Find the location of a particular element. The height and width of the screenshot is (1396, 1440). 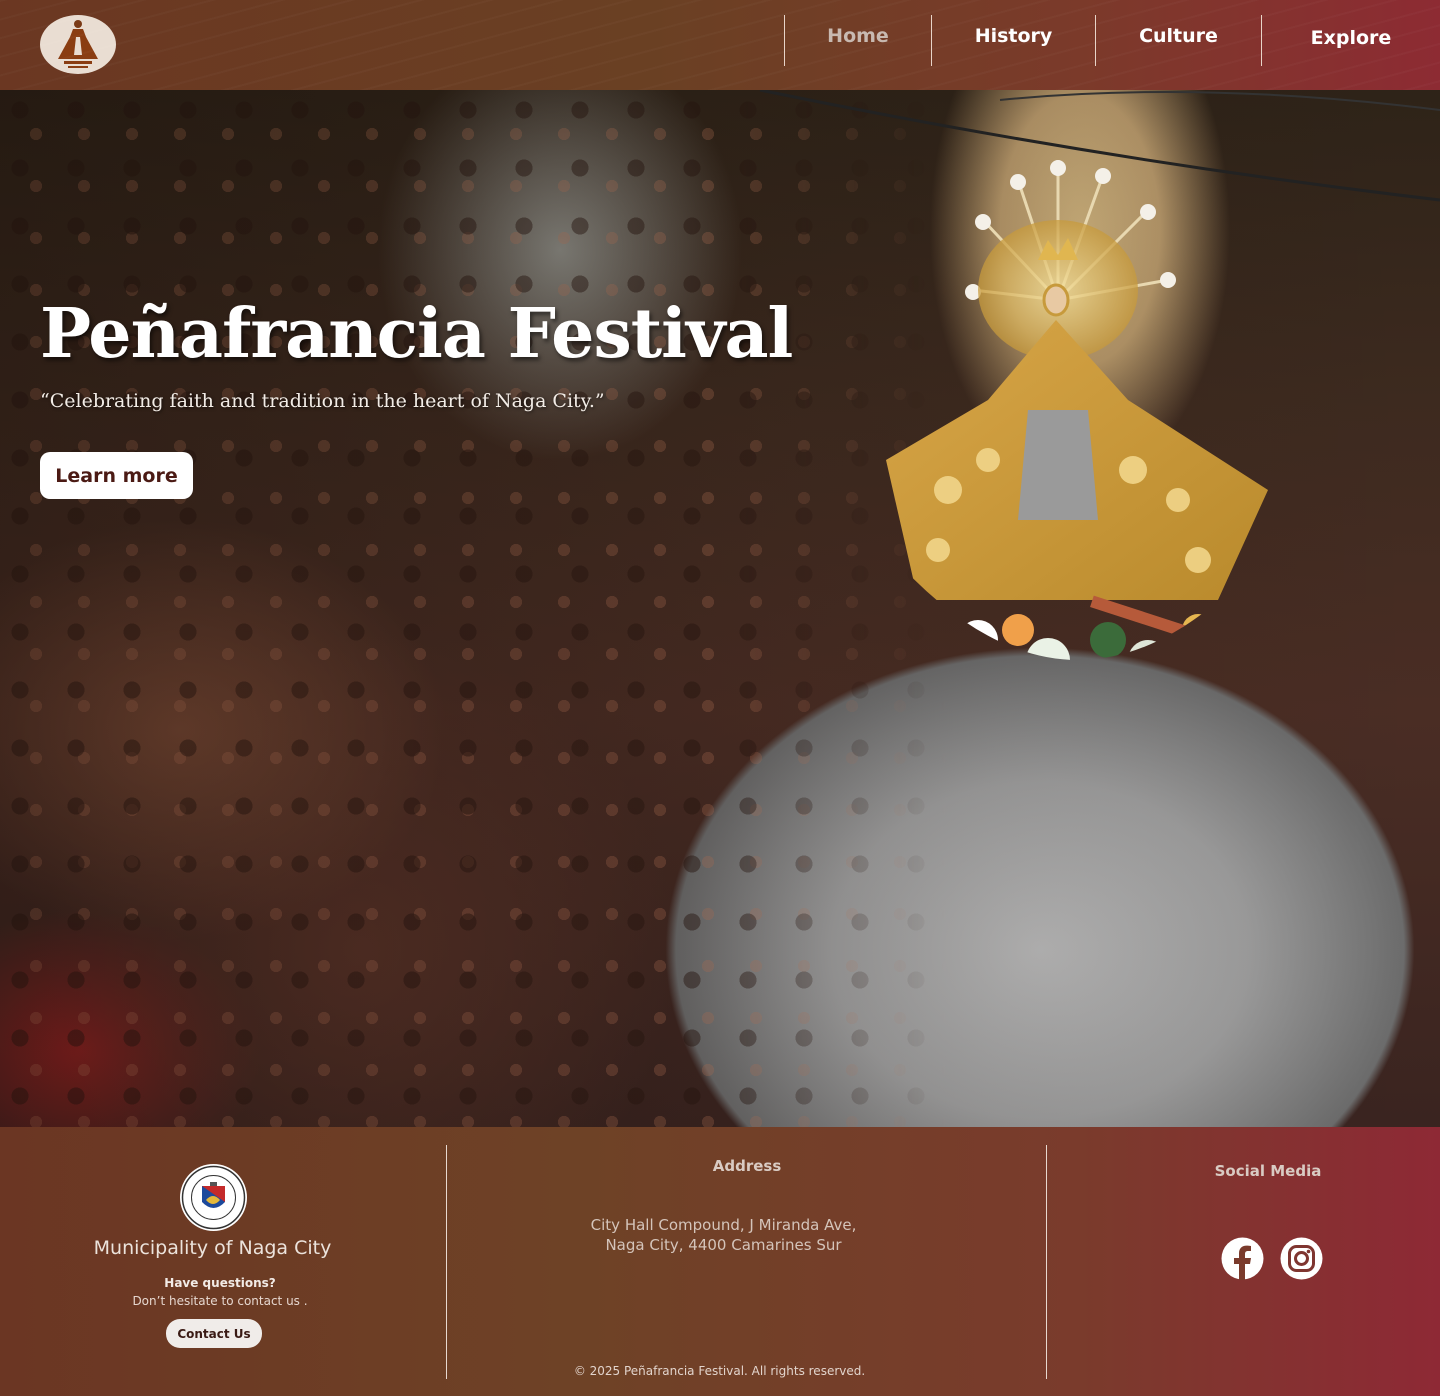

address-line-1: City Hall Compound, J Miranda Ave, is located at coordinates (723, 1225).